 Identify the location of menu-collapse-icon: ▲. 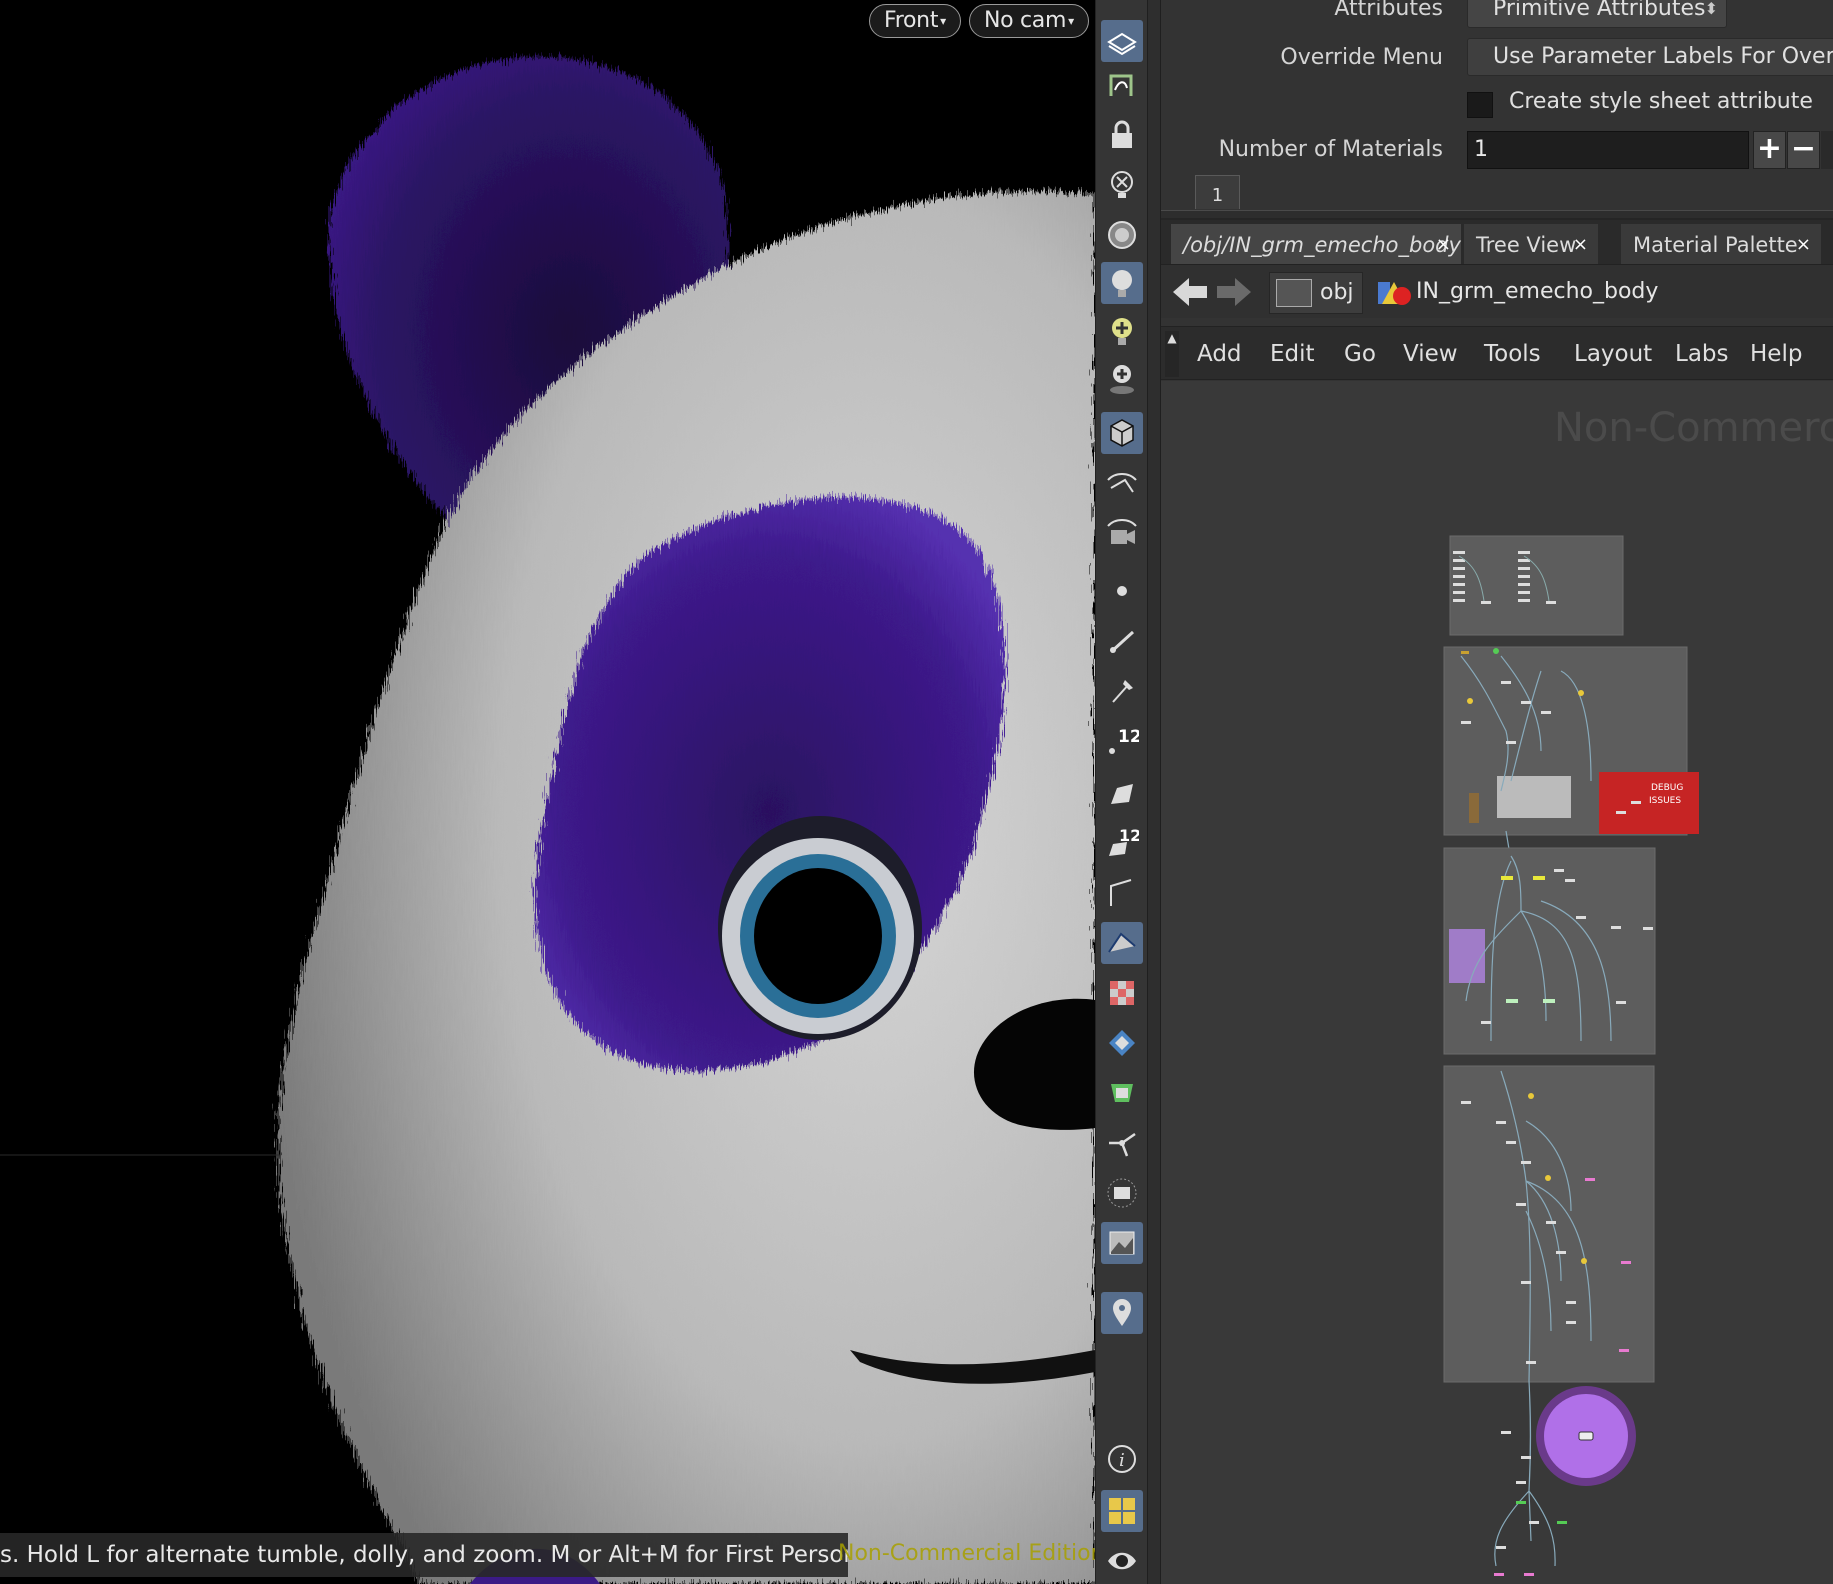
(1172, 354).